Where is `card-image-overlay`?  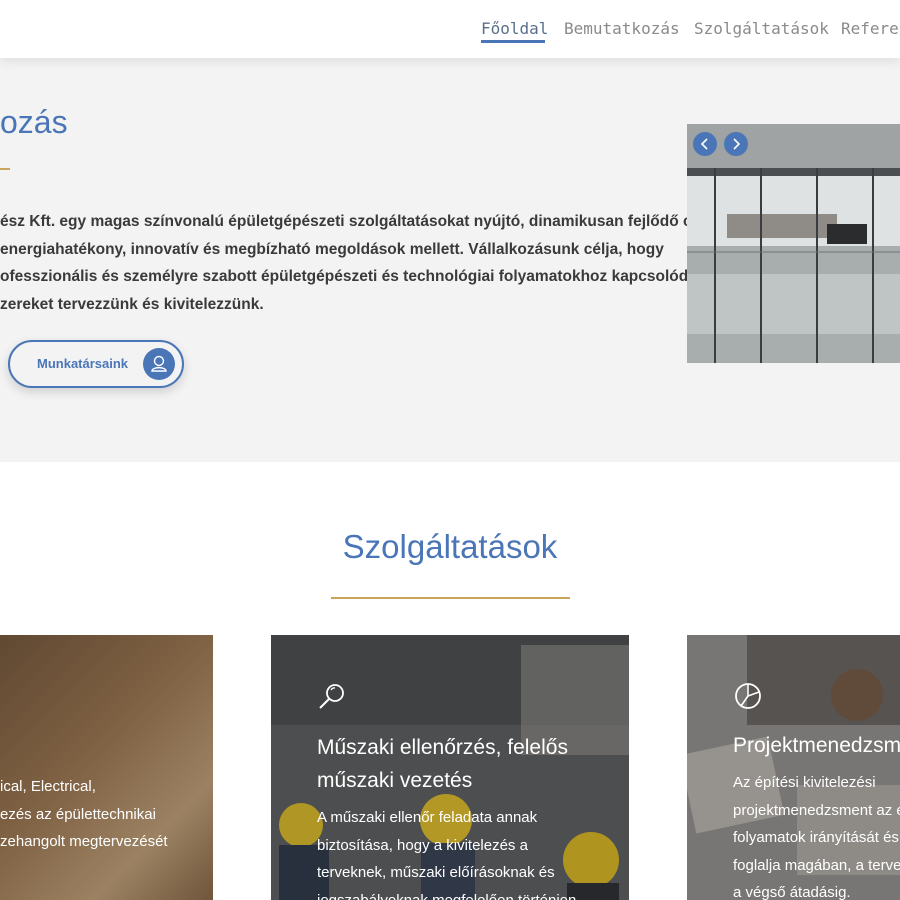 card-image-overlay is located at coordinates (106, 767).